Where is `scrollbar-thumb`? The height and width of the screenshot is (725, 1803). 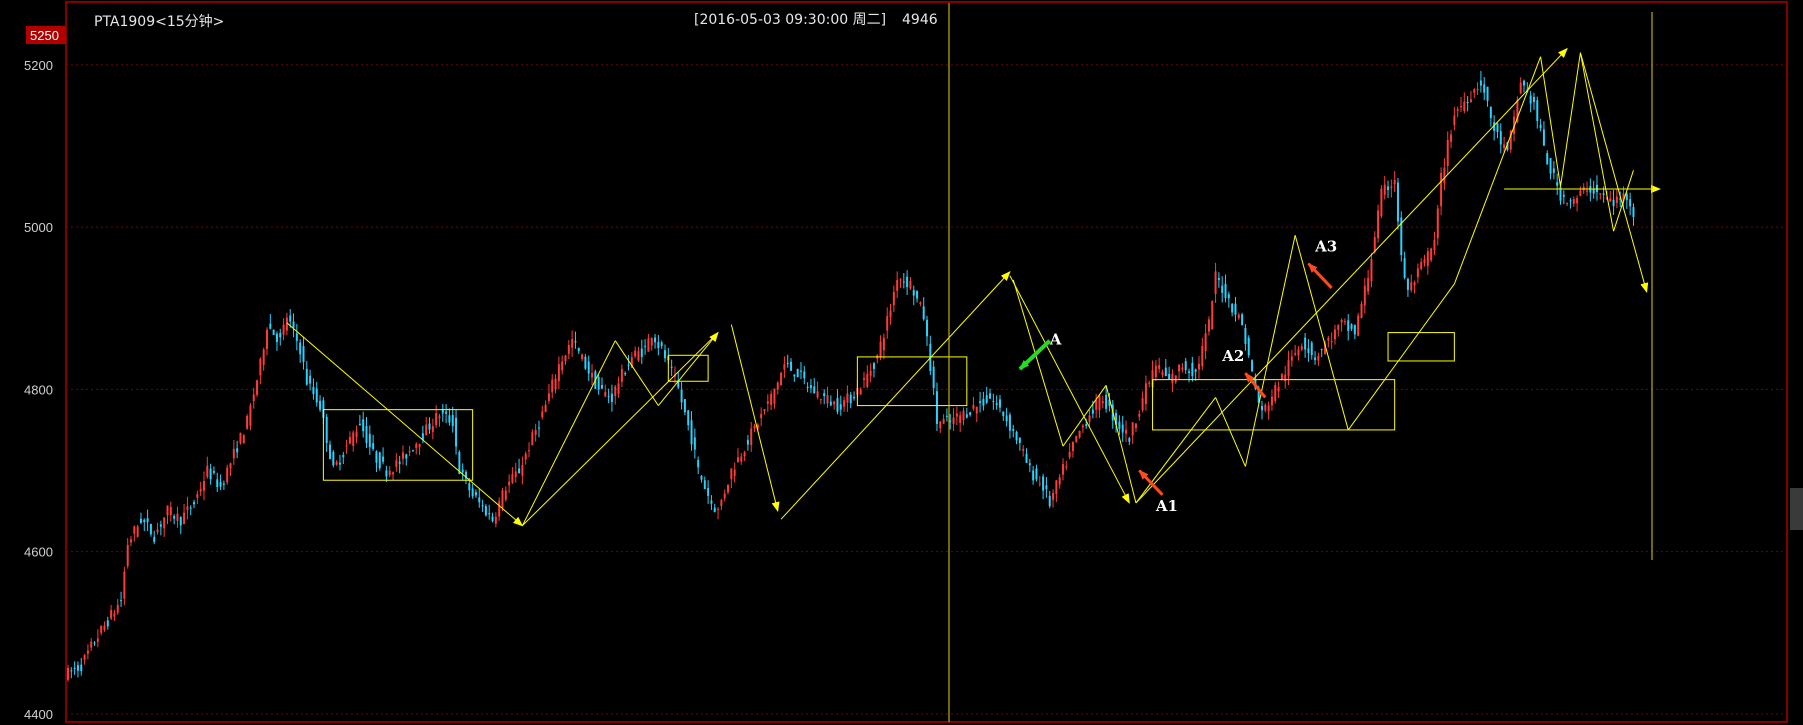
scrollbar-thumb is located at coordinates (1796, 509).